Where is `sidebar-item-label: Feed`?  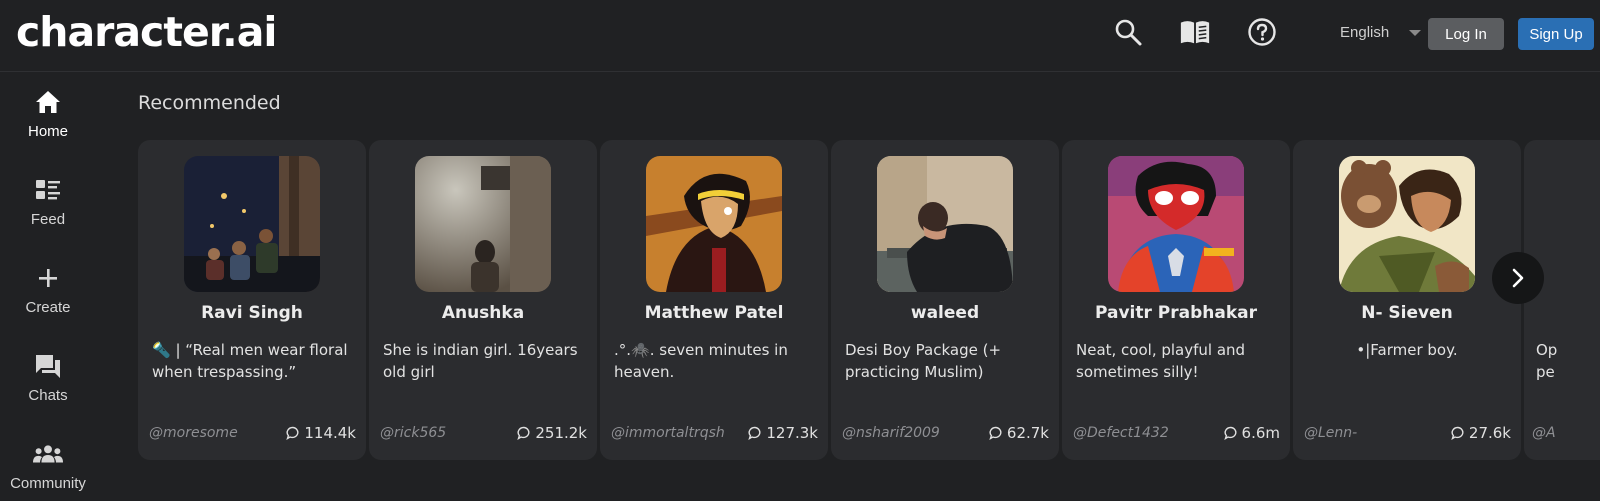
sidebar-item-label: Feed is located at coordinates (48, 219).